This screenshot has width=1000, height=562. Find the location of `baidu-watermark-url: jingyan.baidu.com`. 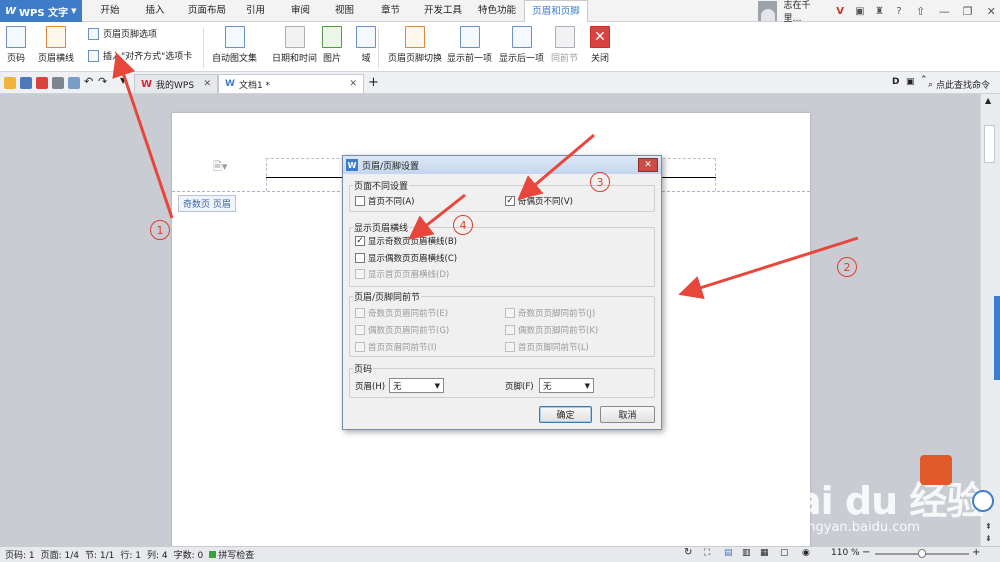

baidu-watermark-url: jingyan.baidu.com is located at coordinates (860, 527).